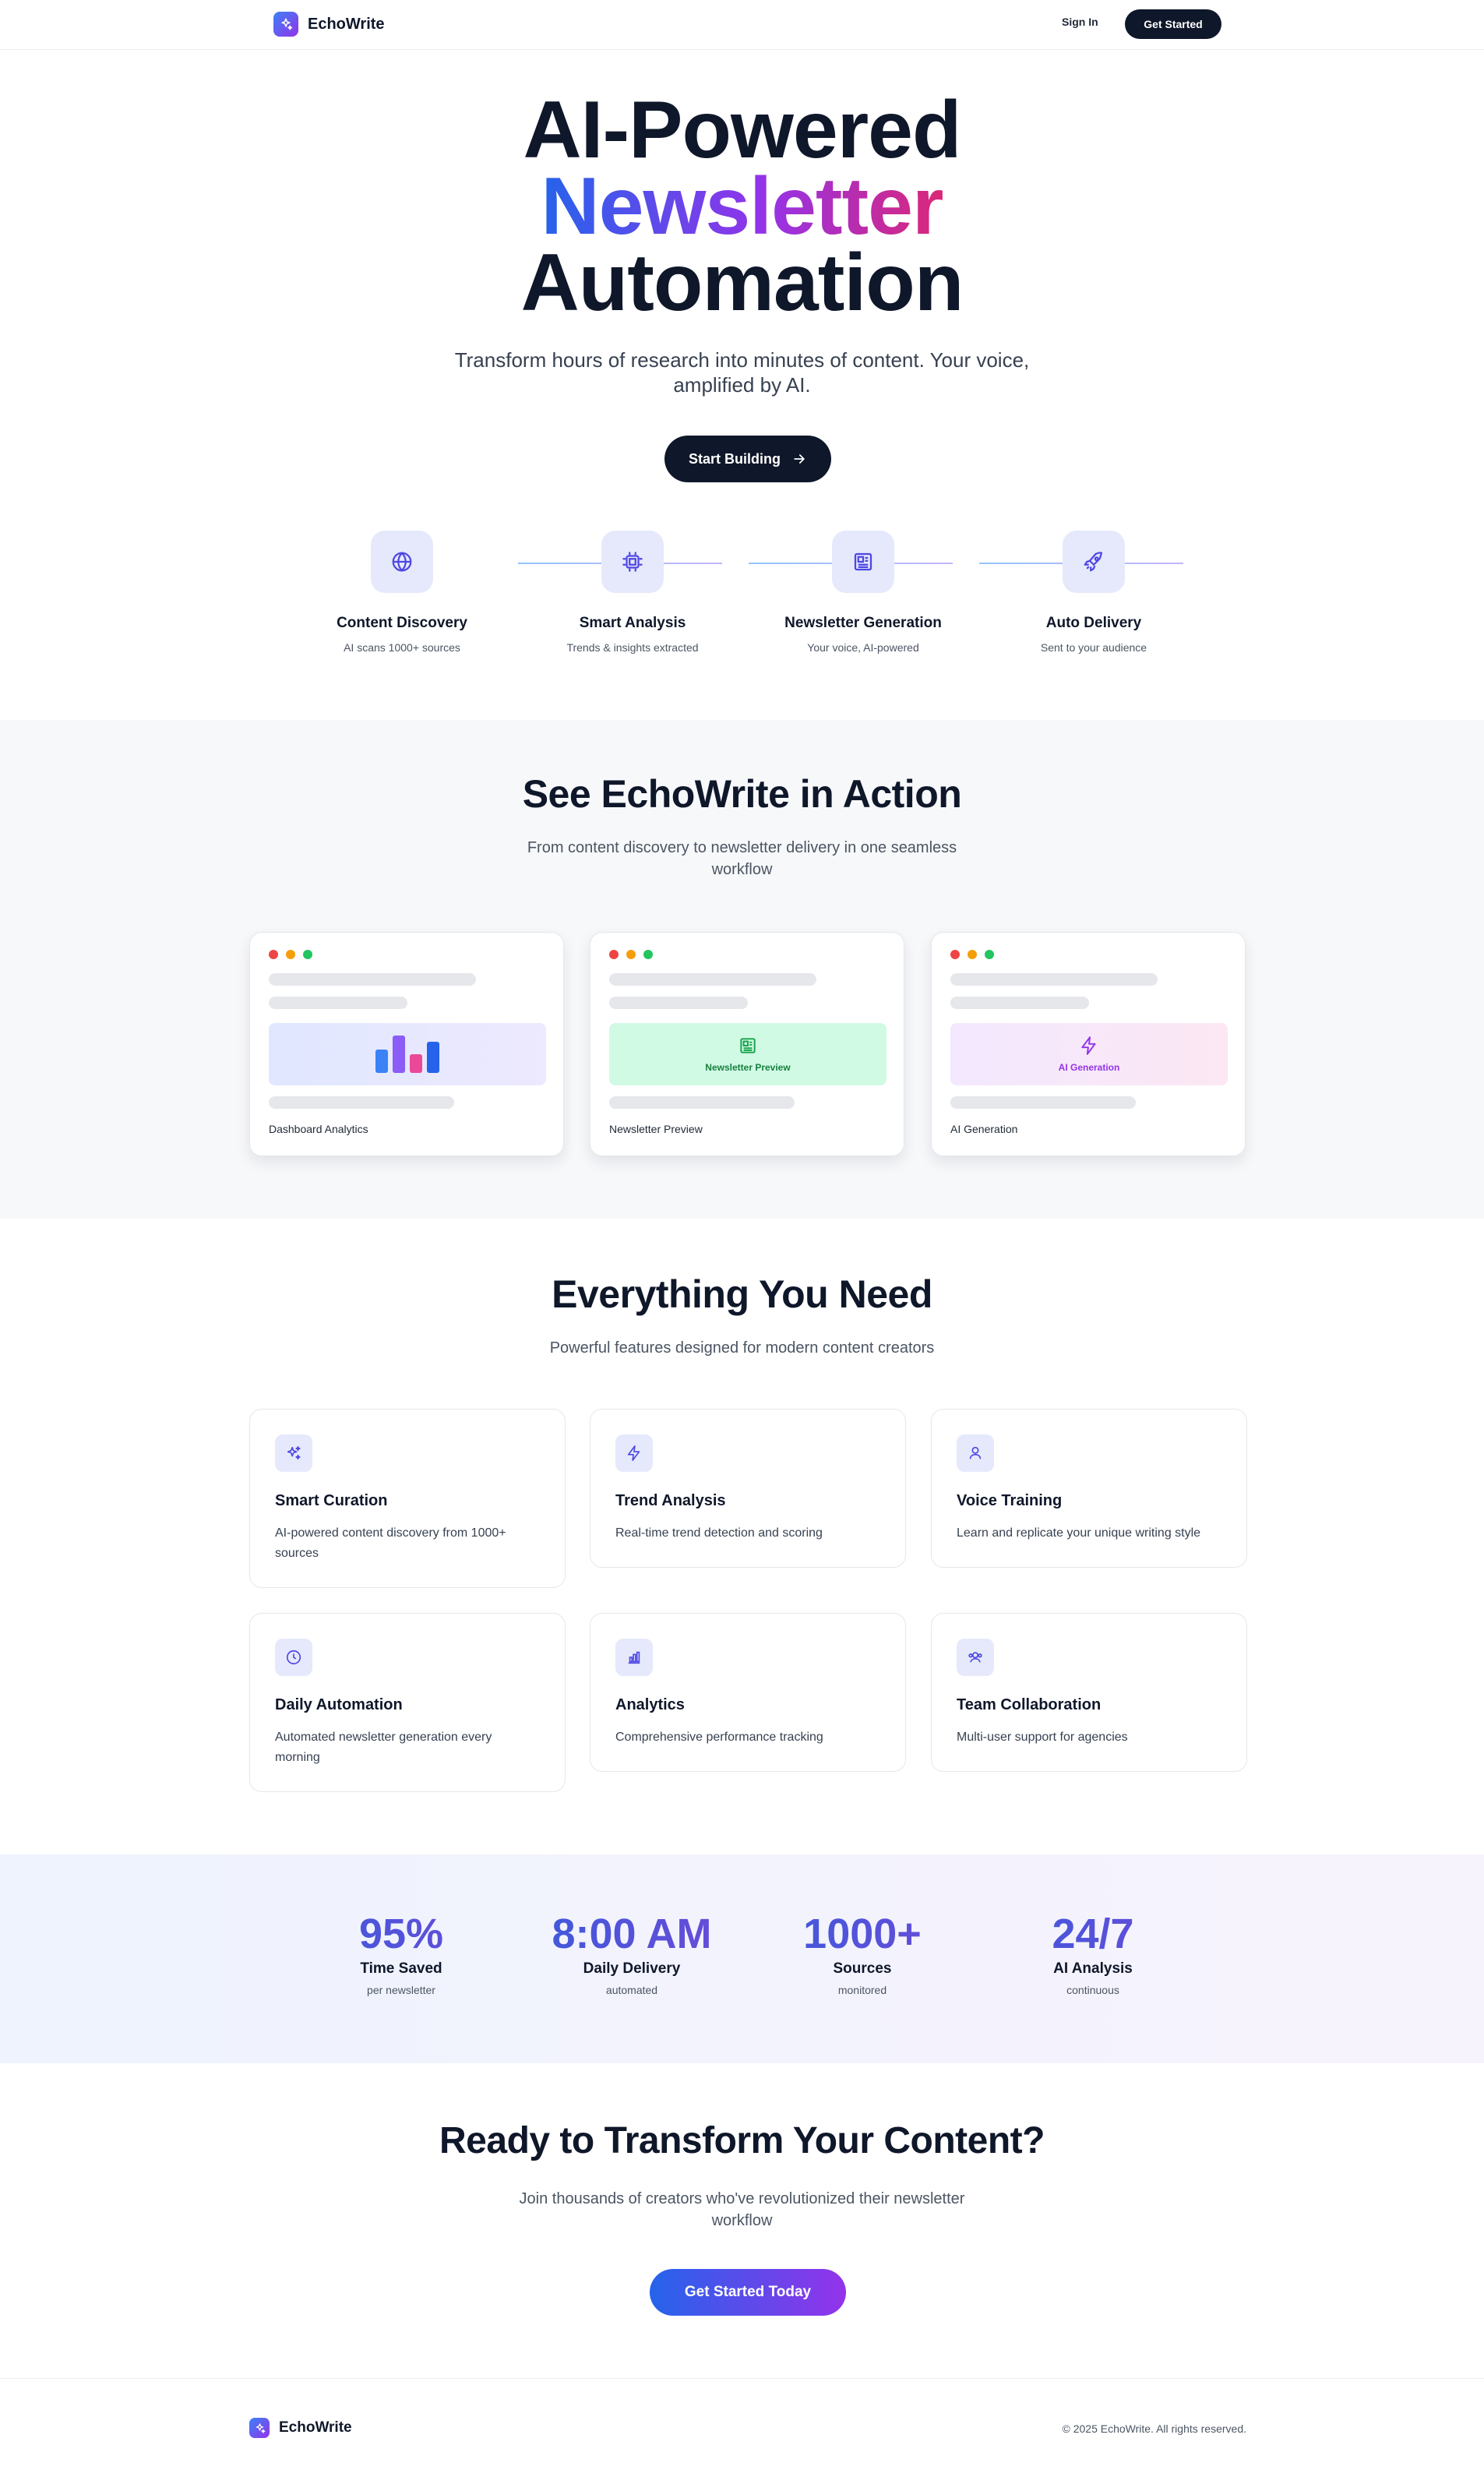  I want to click on demo-card-label: Newsletter Preview, so click(656, 1129).